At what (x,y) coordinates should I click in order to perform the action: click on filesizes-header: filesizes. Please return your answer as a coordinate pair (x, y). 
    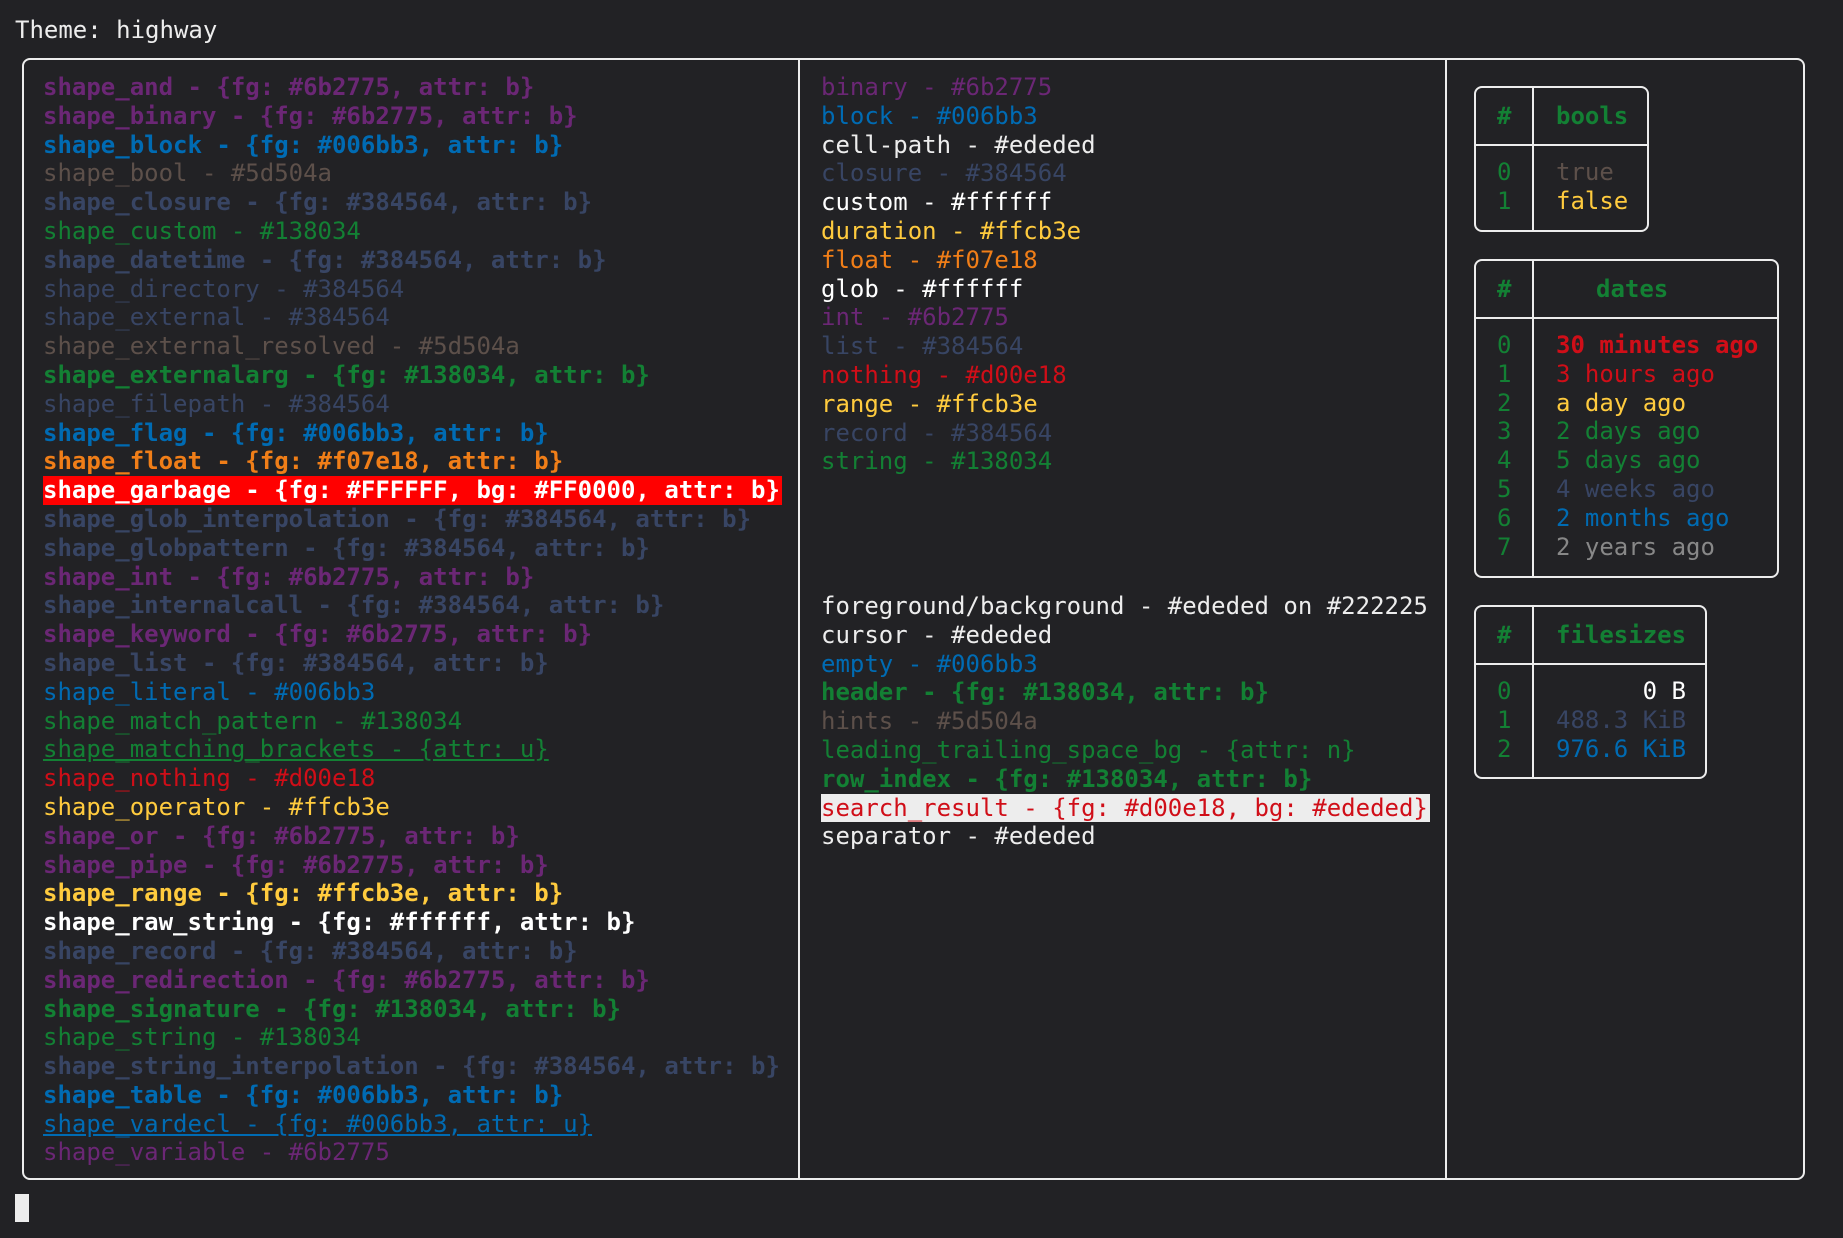
    Looking at the image, I should click on (1621, 635).